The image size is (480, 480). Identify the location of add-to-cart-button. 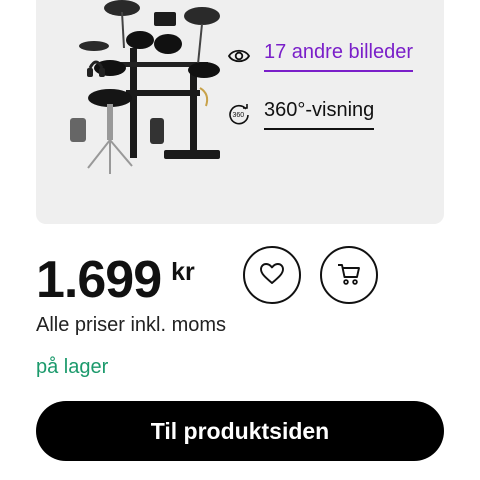
(349, 275).